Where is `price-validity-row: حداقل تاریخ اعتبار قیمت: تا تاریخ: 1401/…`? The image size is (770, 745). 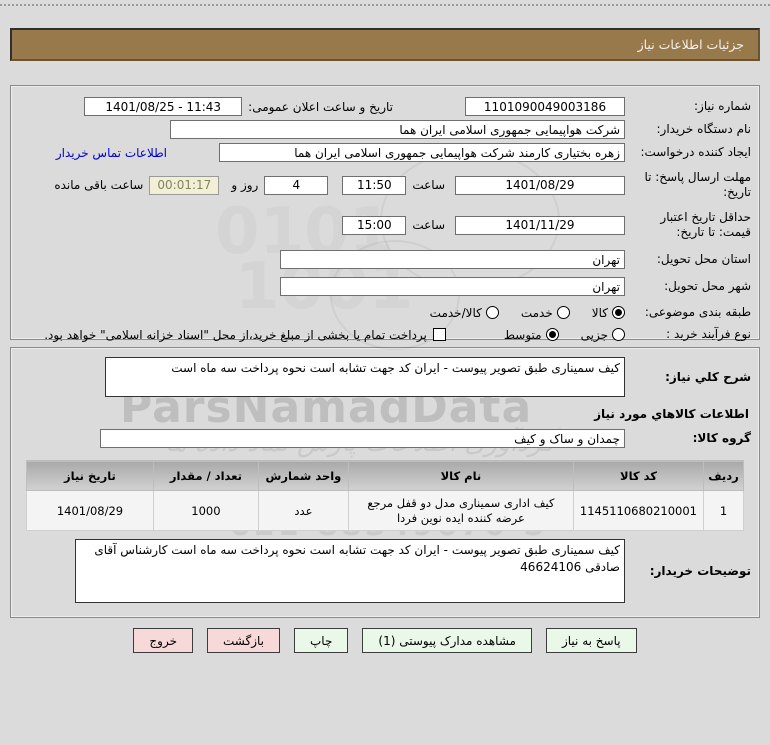 price-validity-row: حداقل تاریخ اعتبار قیمت: تا تاریخ: 1401/… is located at coordinates (385, 225).